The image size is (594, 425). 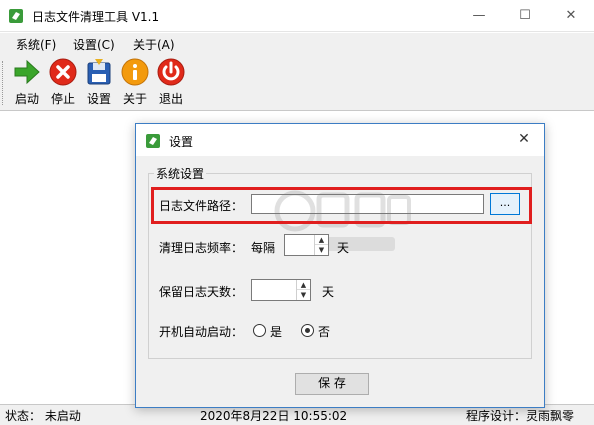 I want to click on dialog-logo-icon, so click(x=153, y=141).